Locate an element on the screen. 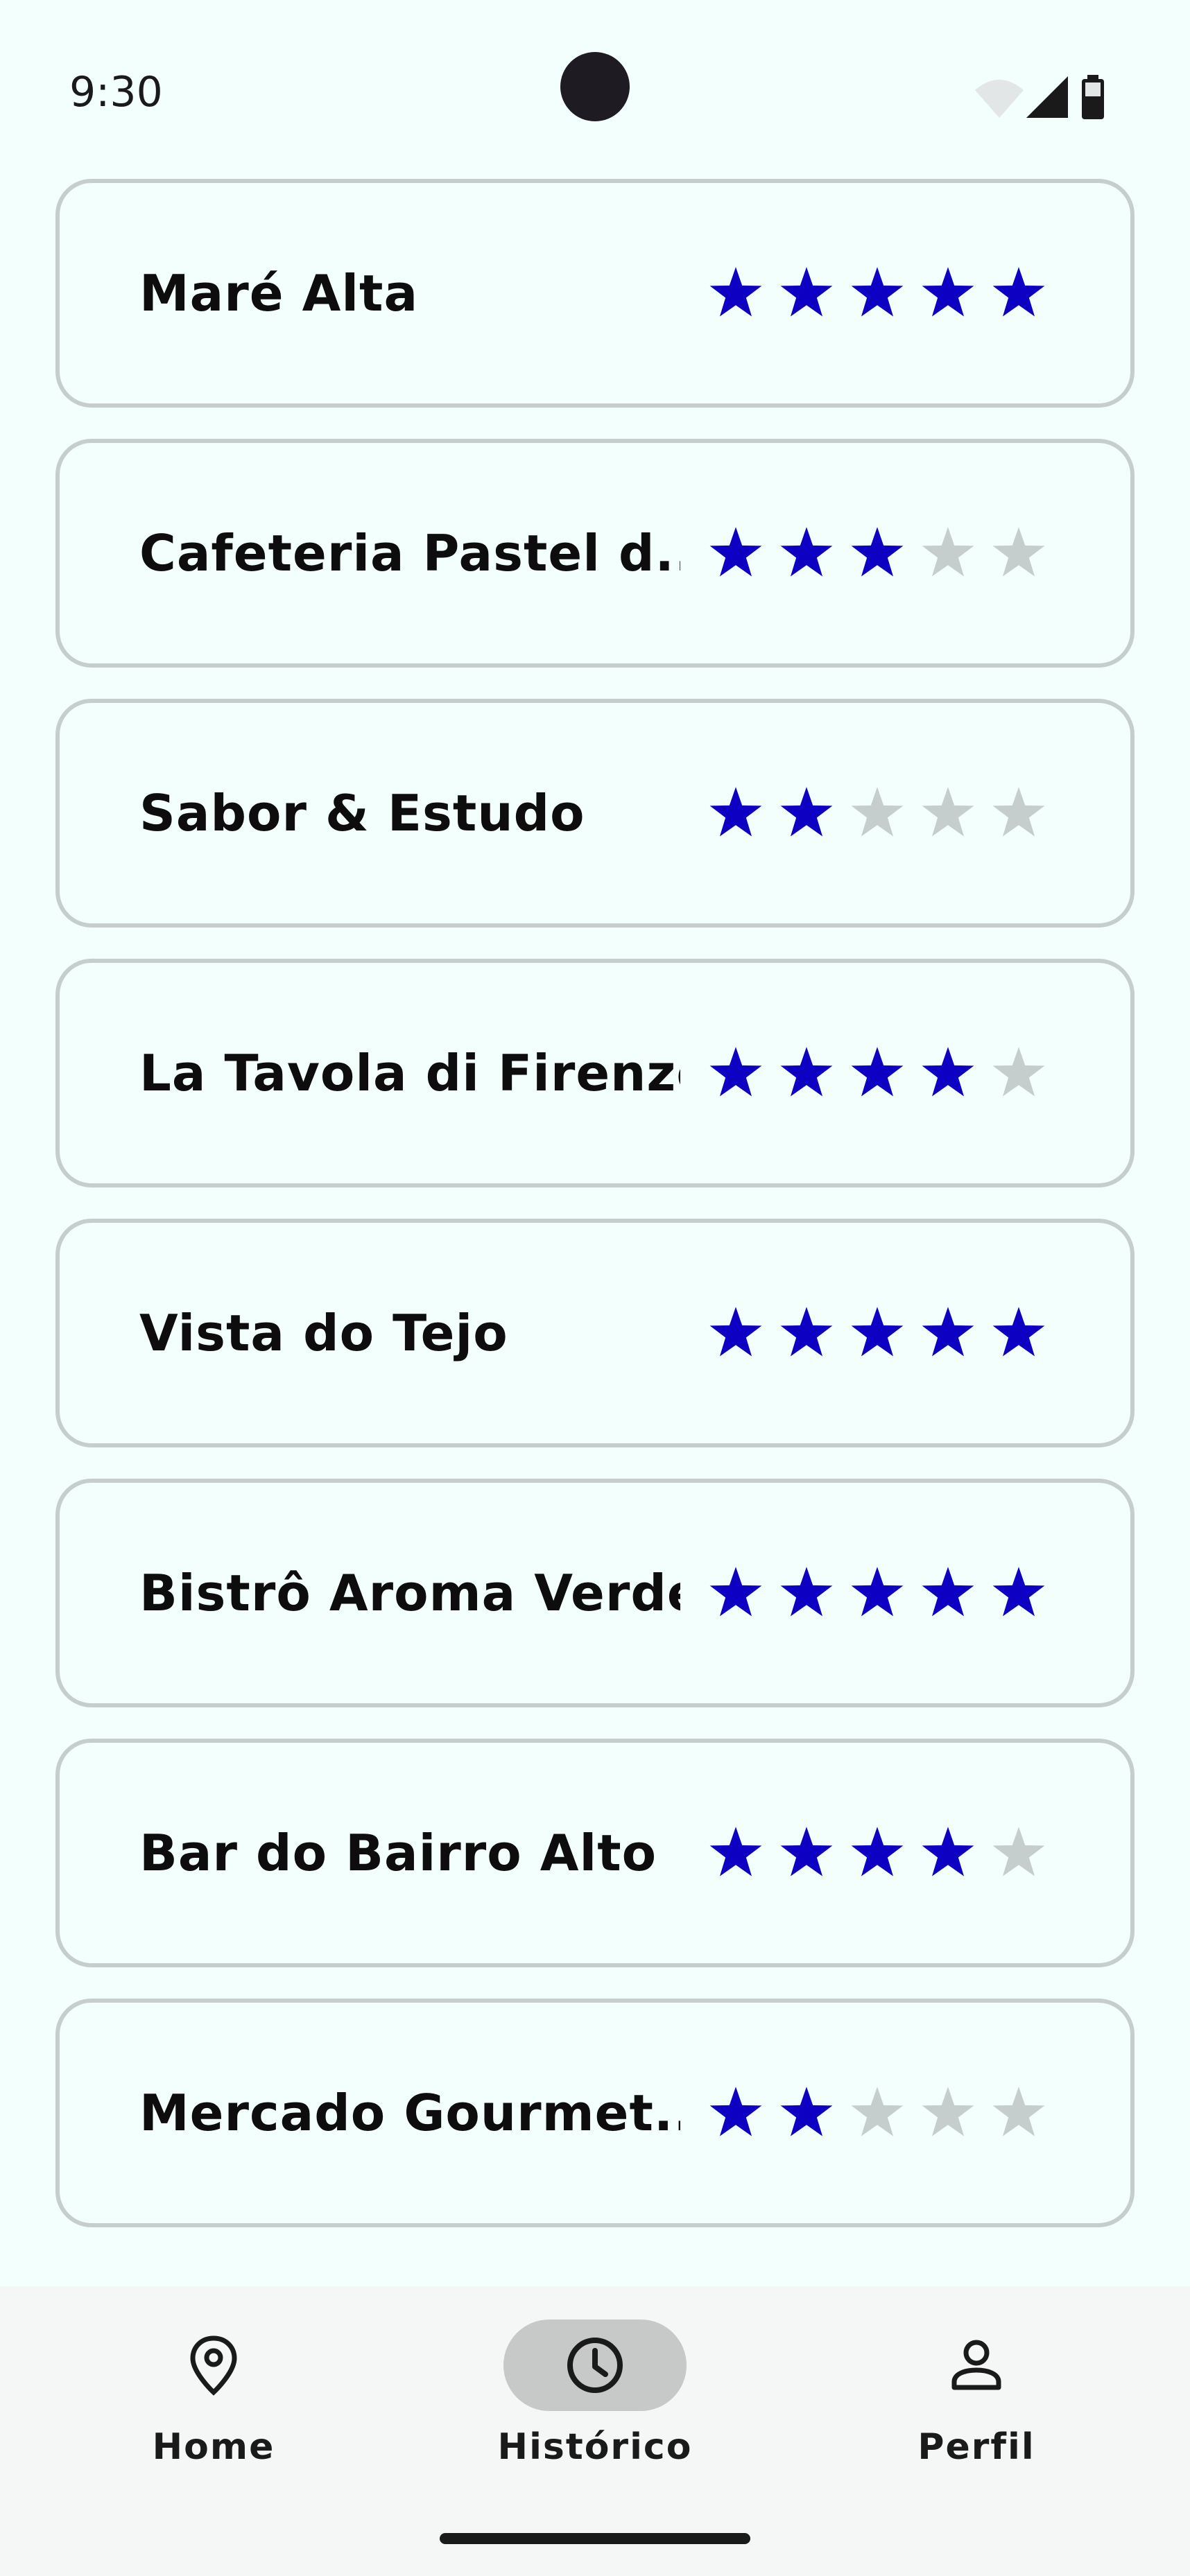 The height and width of the screenshot is (2576, 1190). restaurant-card: Maré Alta is located at coordinates (595, 293).